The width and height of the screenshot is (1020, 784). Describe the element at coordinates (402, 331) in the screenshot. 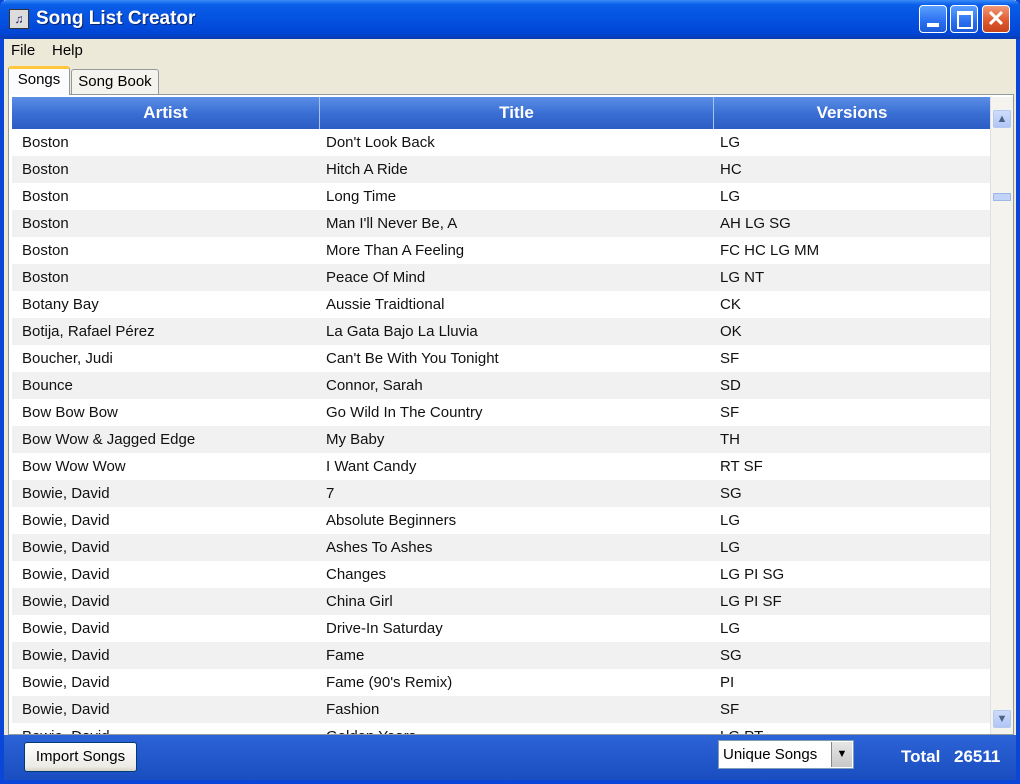

I see `cell-title: La Gata Bajo La Lluvia` at that location.